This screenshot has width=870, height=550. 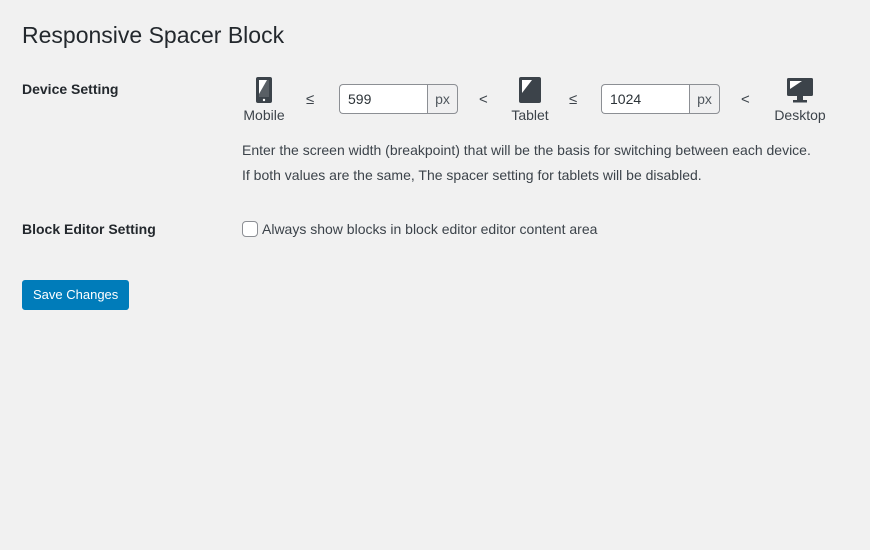 I want to click on smartphone-icon, so click(x=264, y=90).